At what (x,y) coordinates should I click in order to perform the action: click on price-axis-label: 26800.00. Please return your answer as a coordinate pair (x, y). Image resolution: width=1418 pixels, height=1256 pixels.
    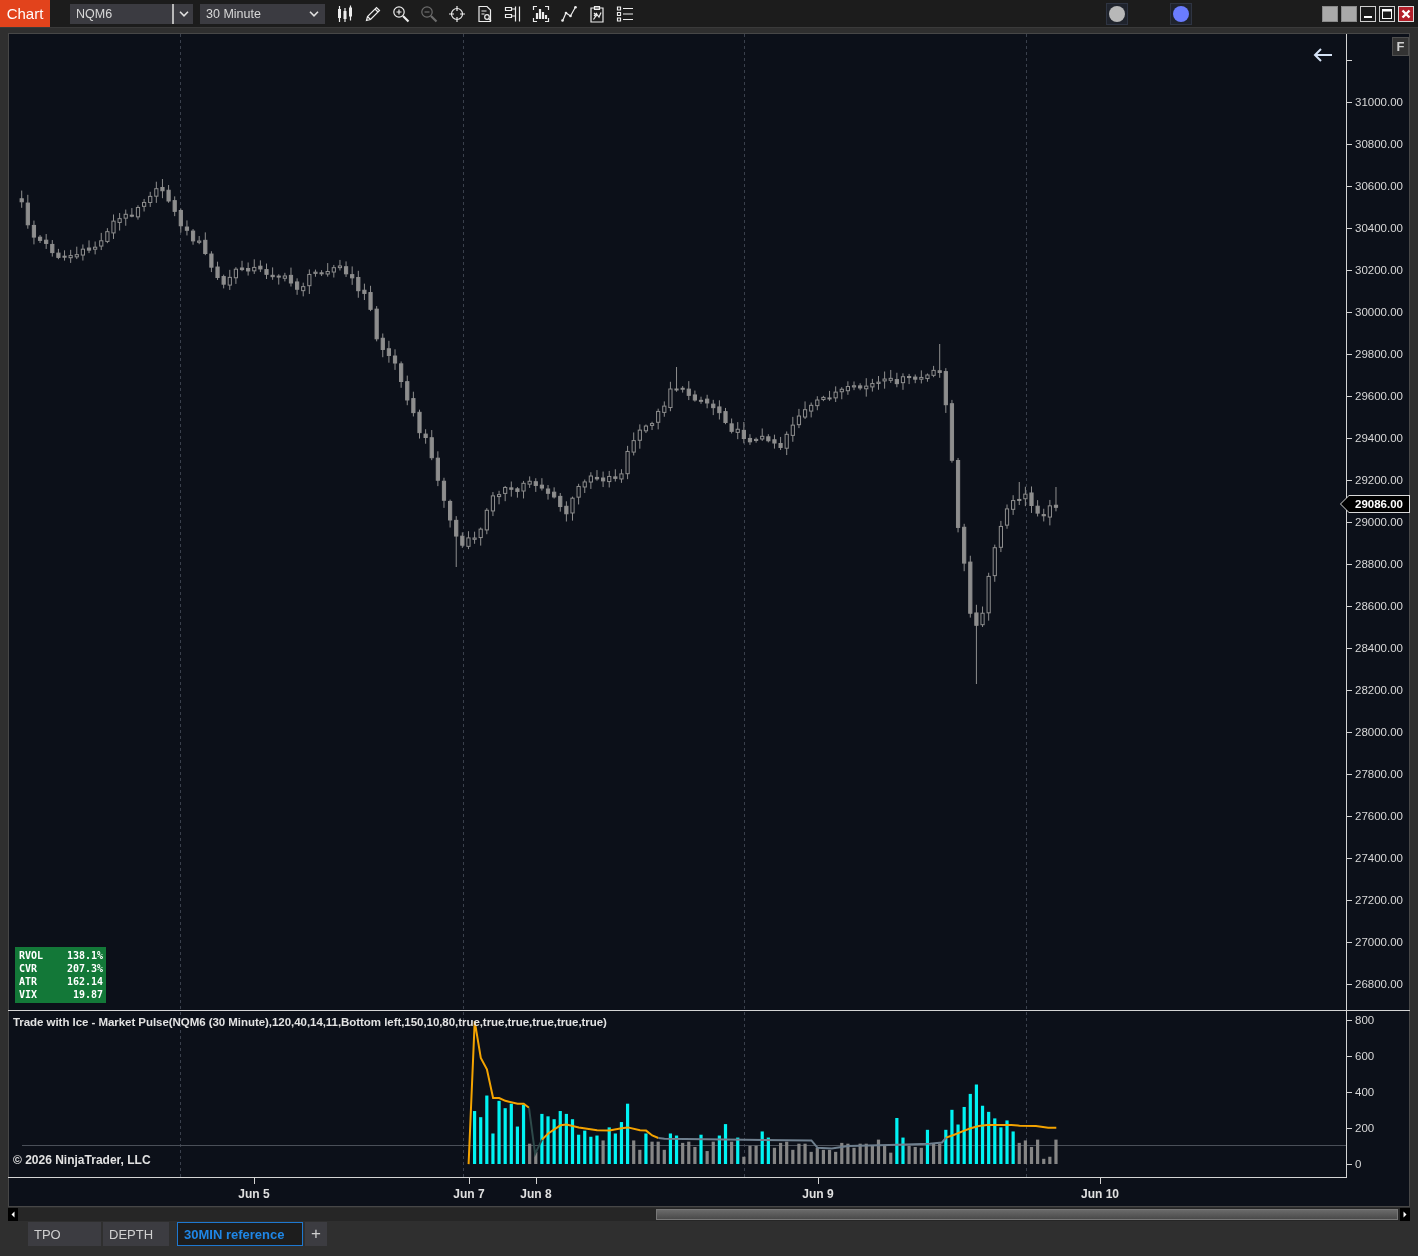
    Looking at the image, I should click on (1379, 984).